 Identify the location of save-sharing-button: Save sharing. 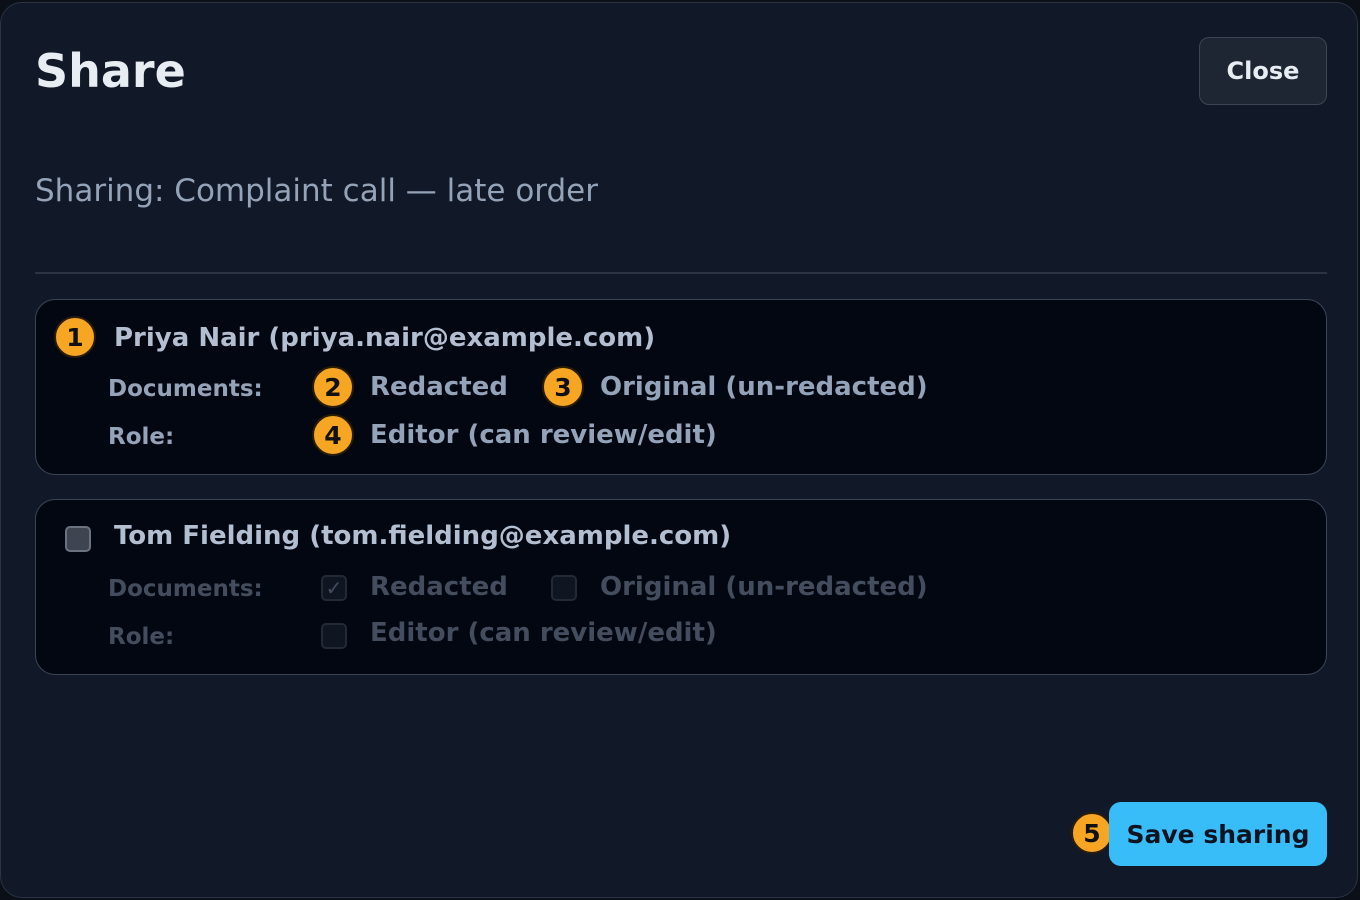
(1218, 834).